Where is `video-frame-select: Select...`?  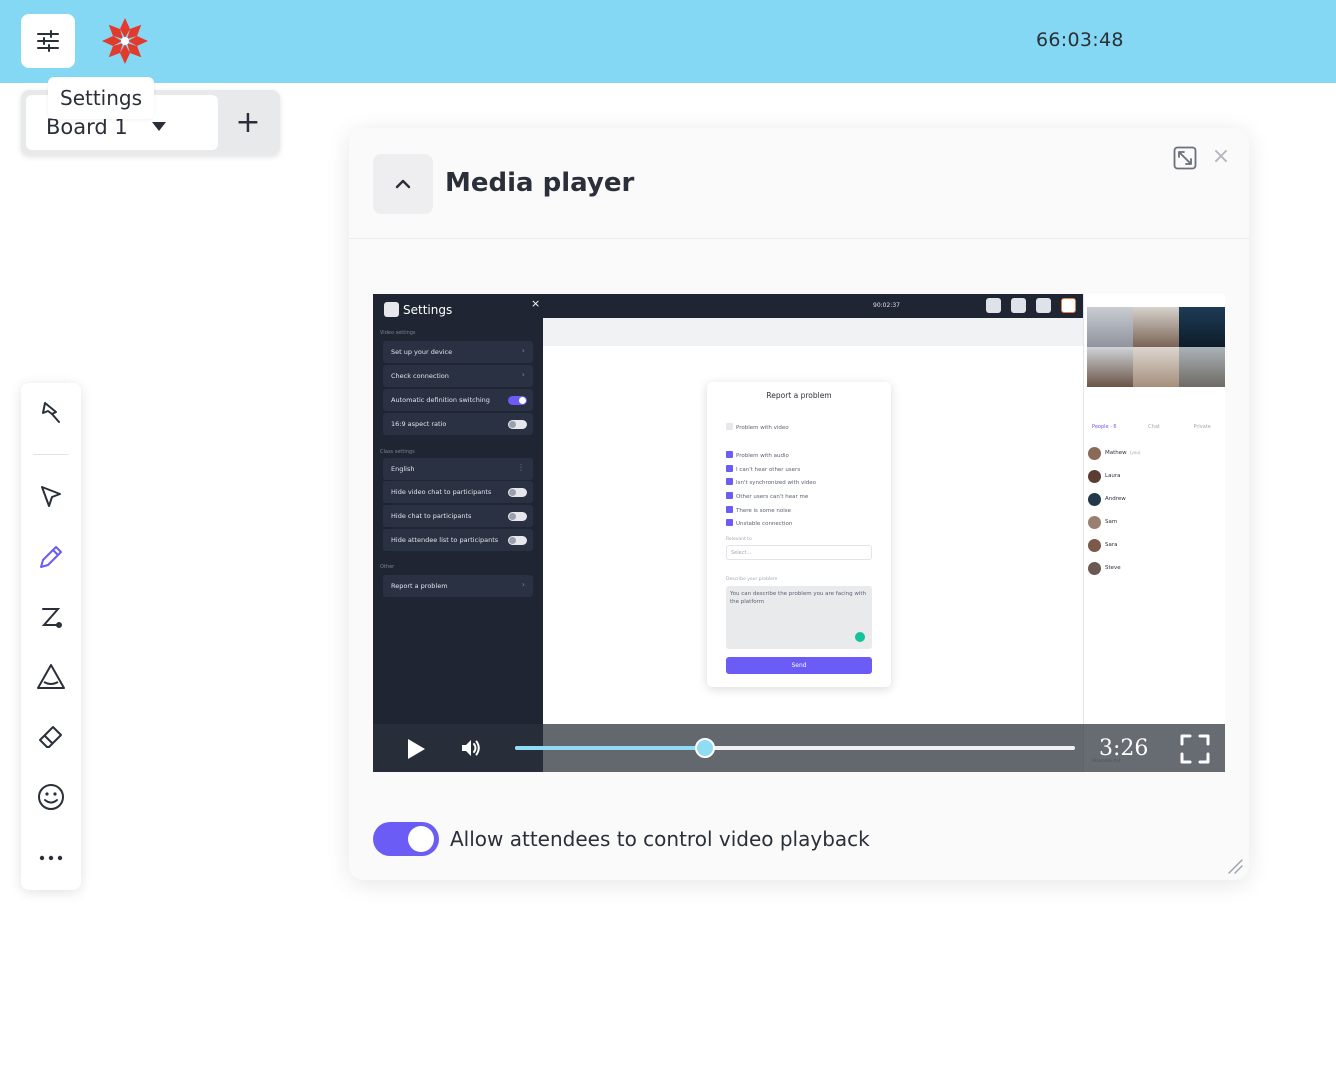
video-frame-select: Select... is located at coordinates (799, 552).